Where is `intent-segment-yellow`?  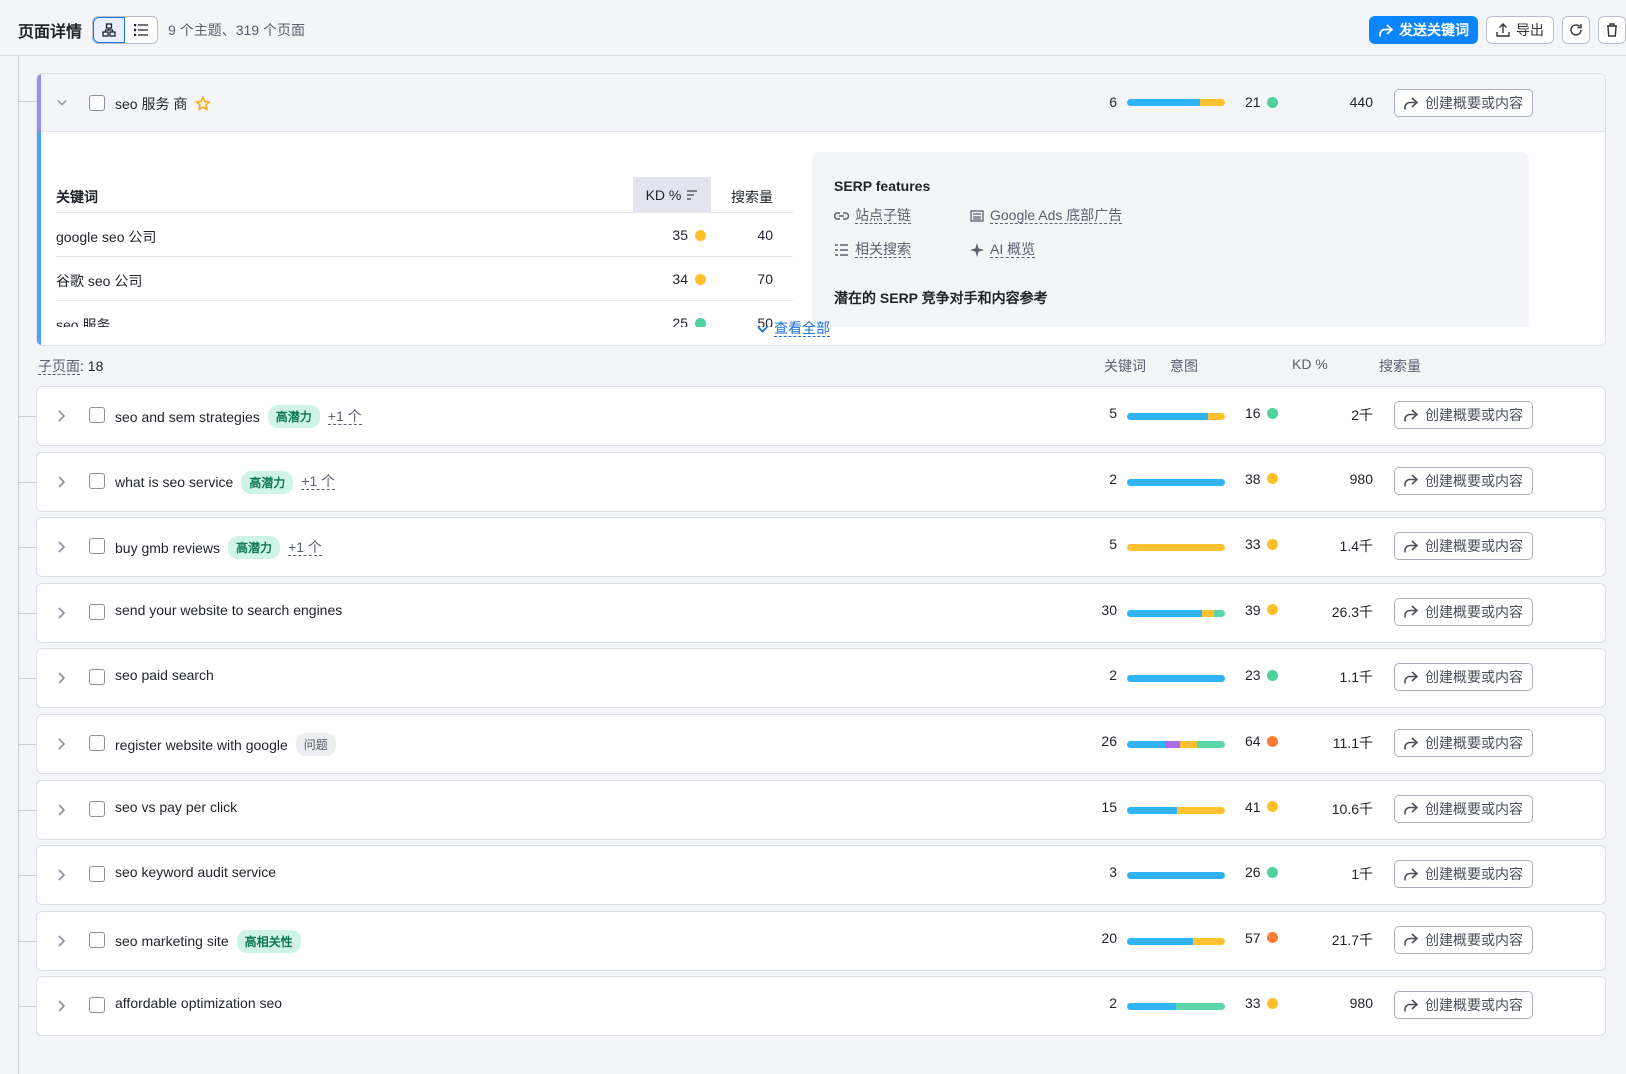
intent-segment-yellow is located at coordinates (1212, 102).